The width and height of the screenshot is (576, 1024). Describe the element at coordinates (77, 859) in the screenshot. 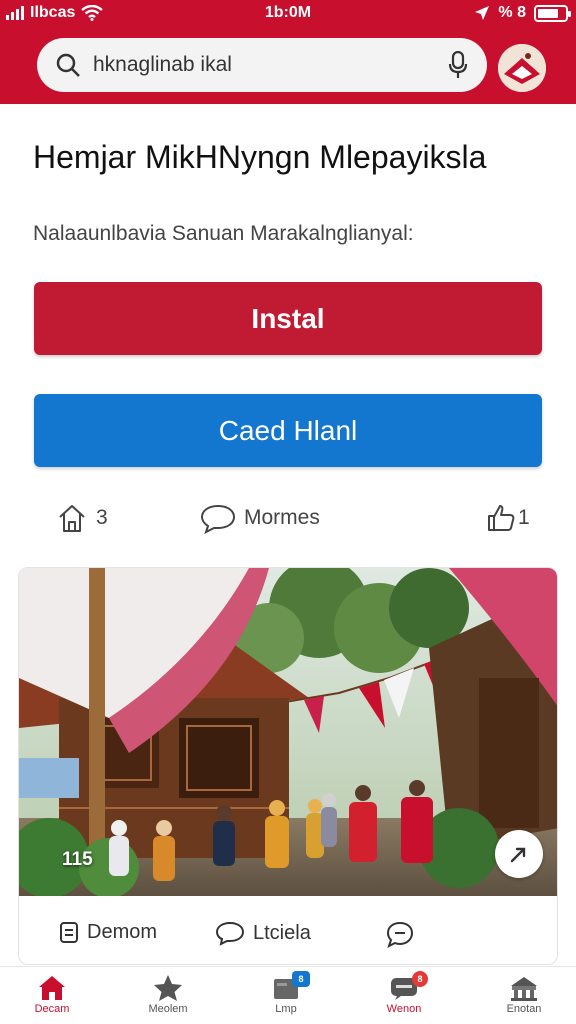

I see `photo-count: 115` at that location.